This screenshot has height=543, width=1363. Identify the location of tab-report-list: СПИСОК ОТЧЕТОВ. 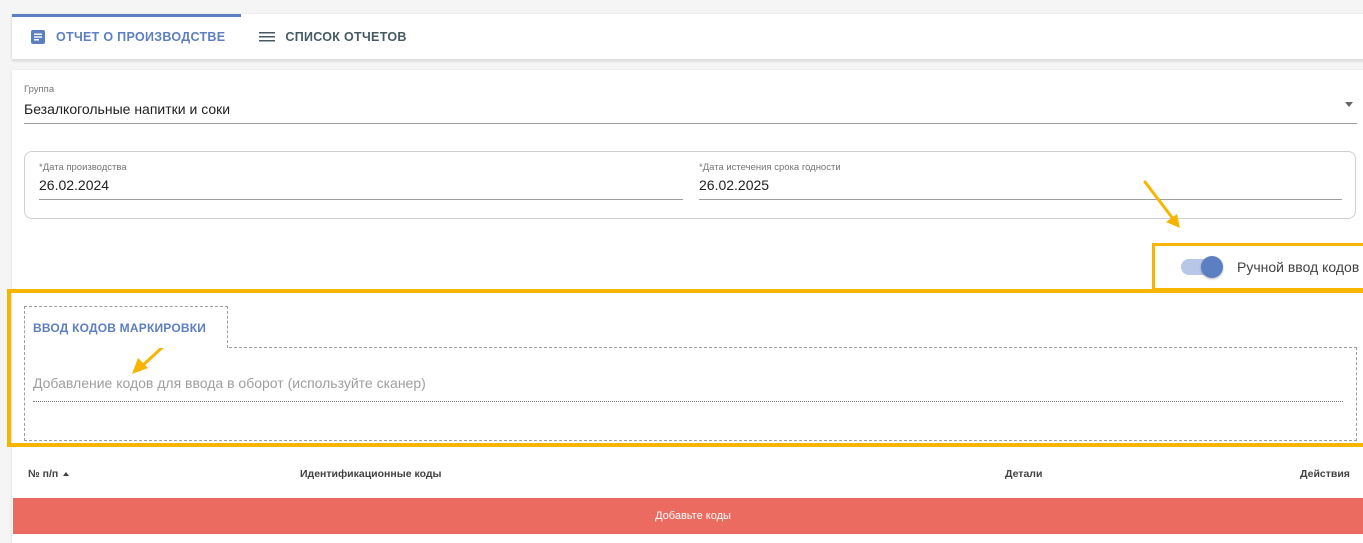
(331, 36).